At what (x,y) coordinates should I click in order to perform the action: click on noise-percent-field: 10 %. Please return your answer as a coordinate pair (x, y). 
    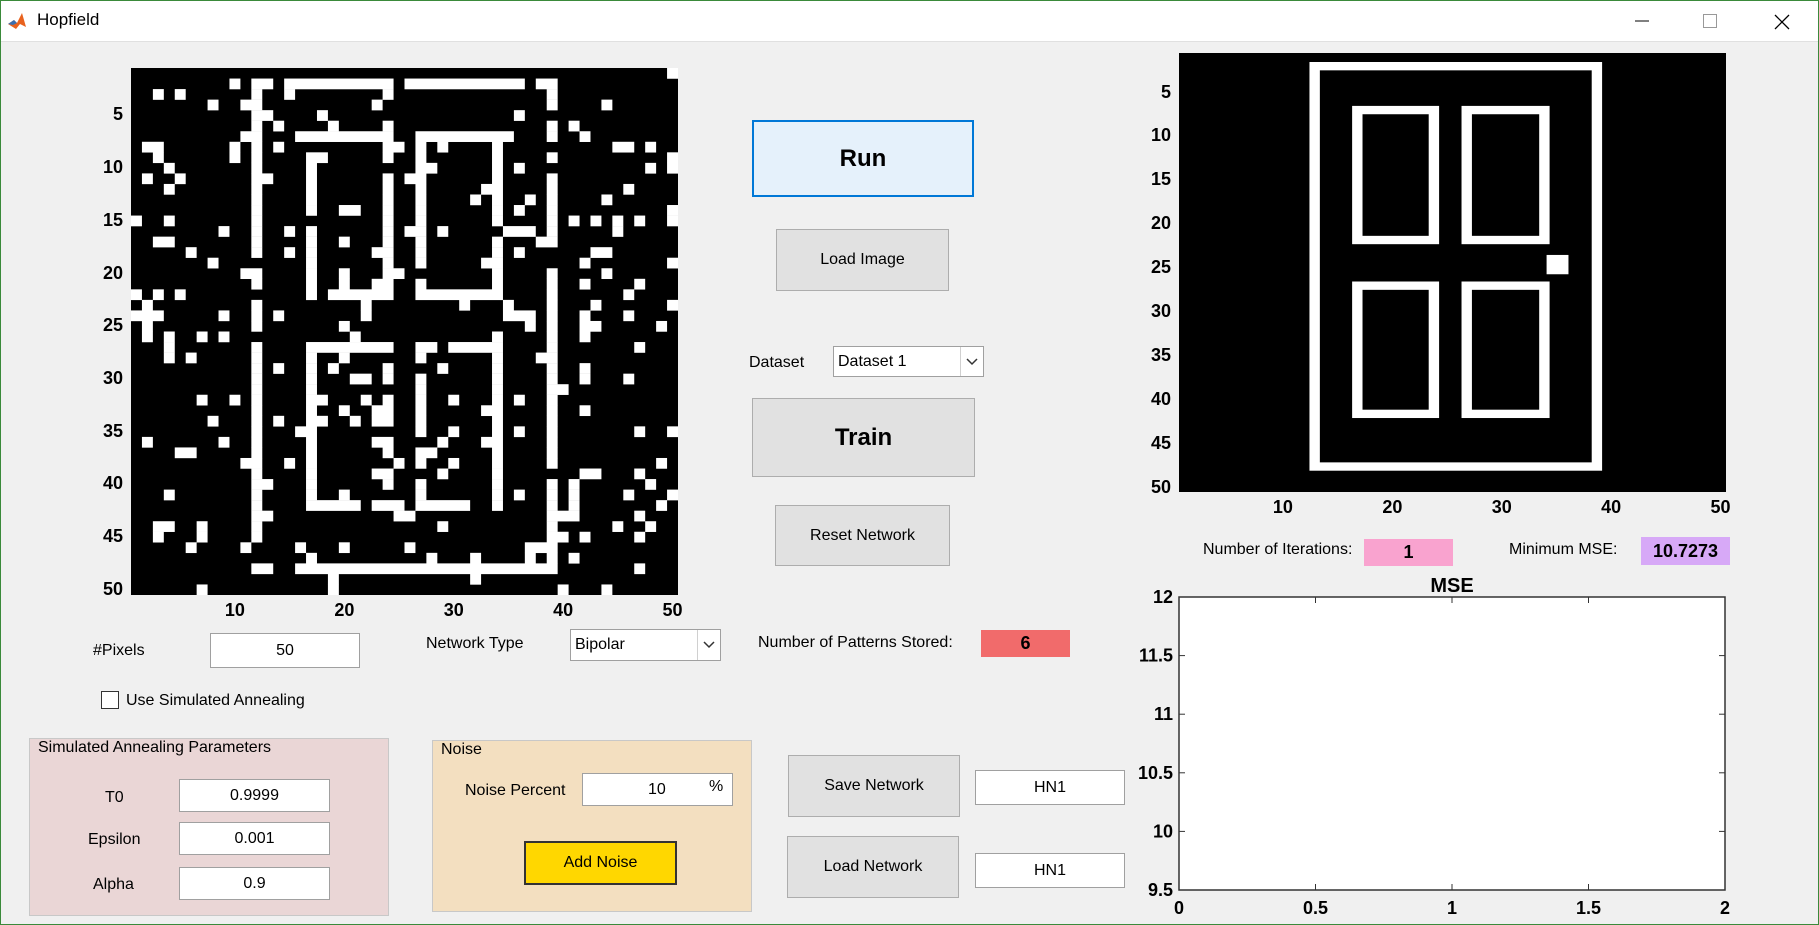
    Looking at the image, I should click on (657, 789).